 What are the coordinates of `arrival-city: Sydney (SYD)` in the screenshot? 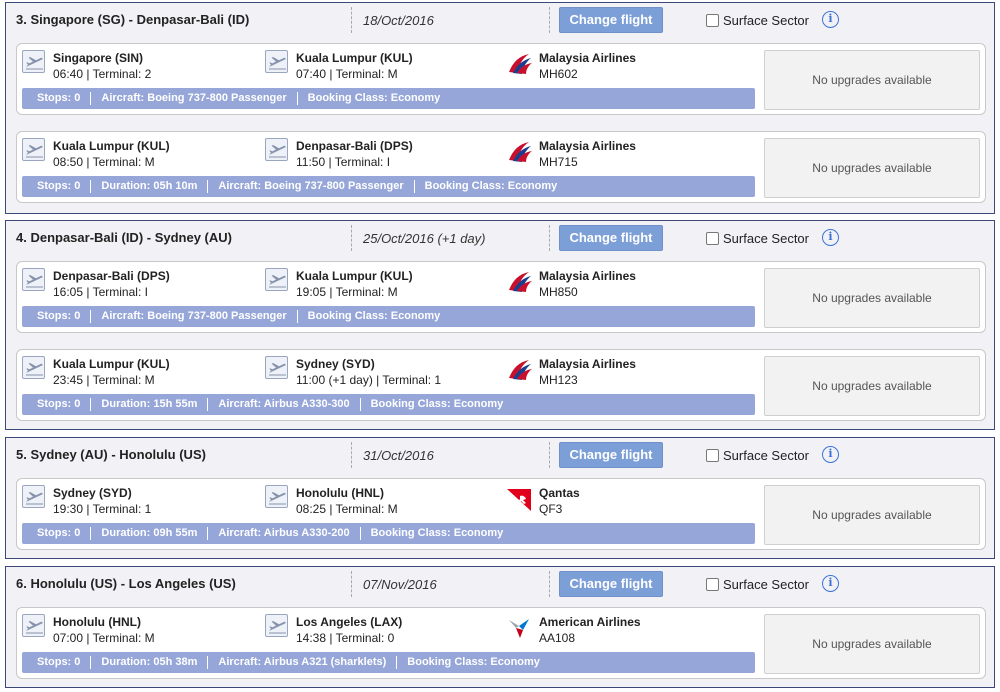 It's located at (335, 364).